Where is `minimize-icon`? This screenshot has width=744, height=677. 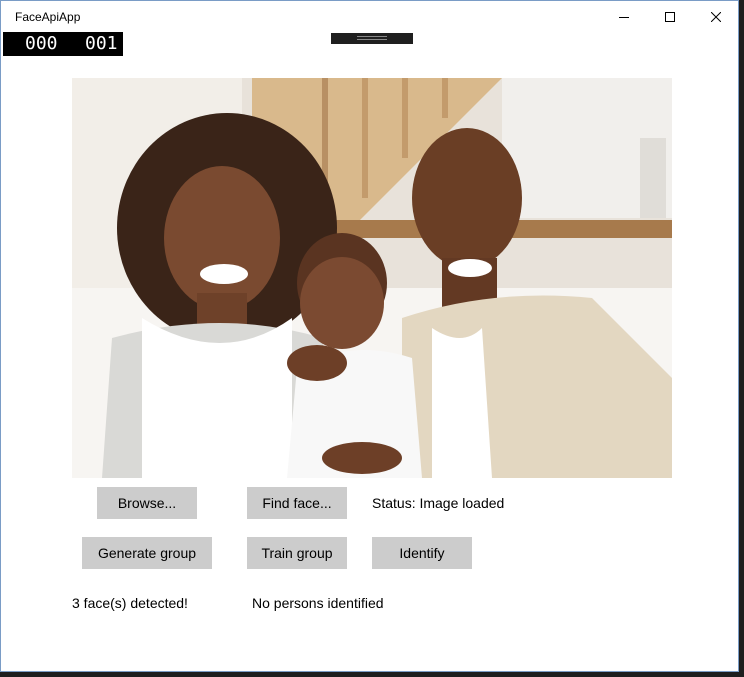 minimize-icon is located at coordinates (624, 17).